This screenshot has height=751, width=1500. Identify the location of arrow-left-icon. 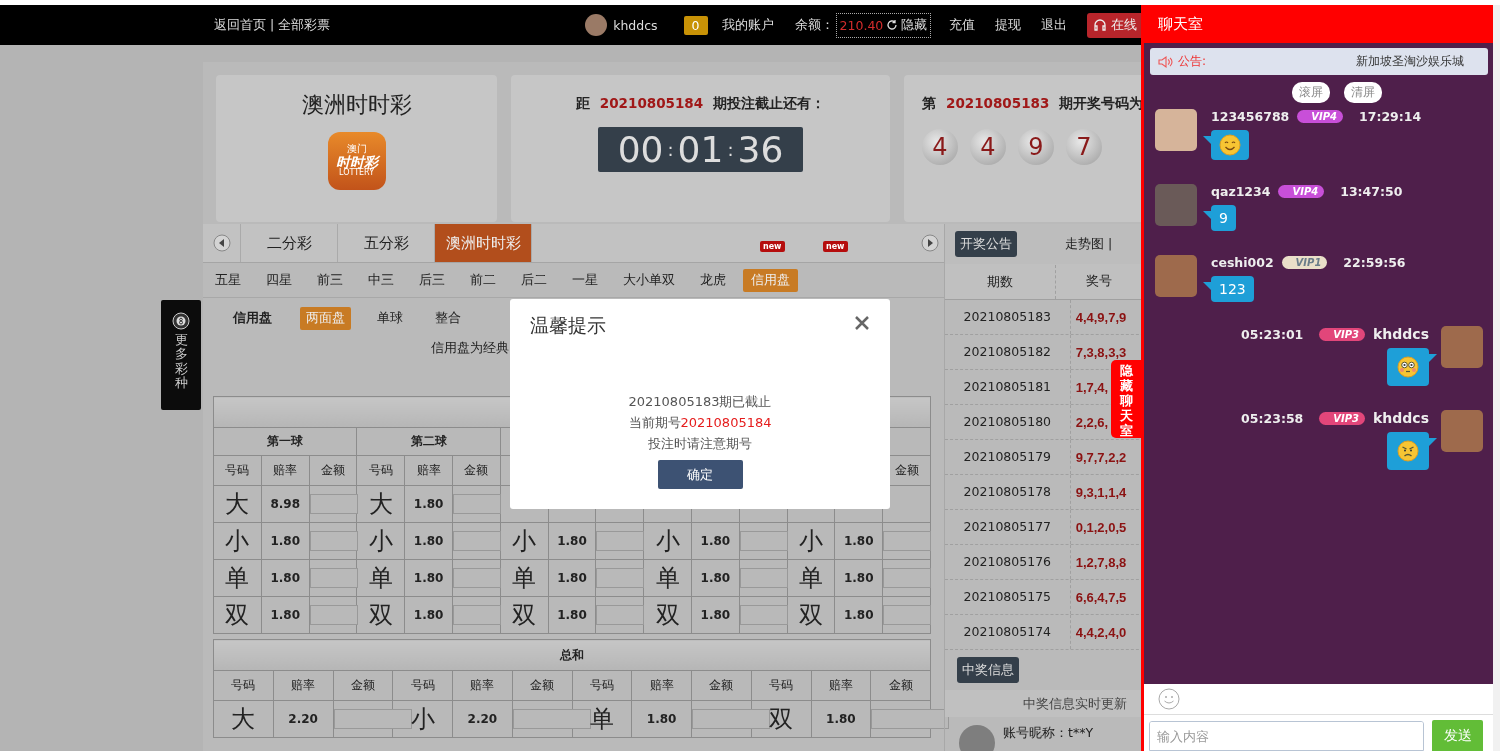
(221, 243).